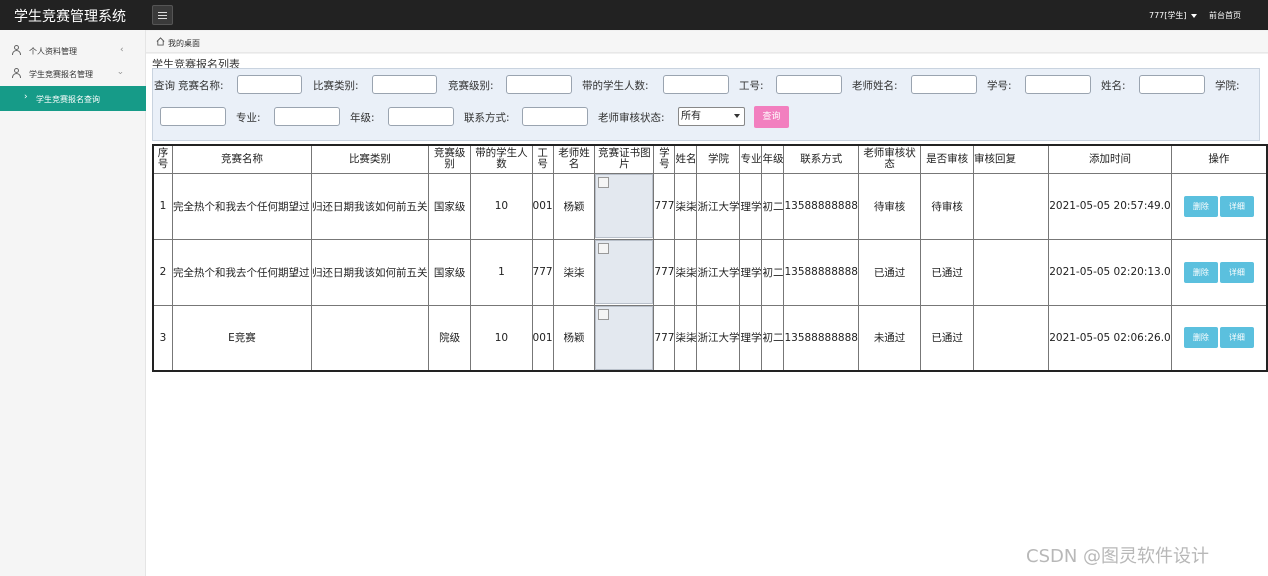 Image resolution: width=1268 pixels, height=576 pixels. What do you see at coordinates (1227, 86) in the screenshot?
I see `college-label: 学院:` at bounding box center [1227, 86].